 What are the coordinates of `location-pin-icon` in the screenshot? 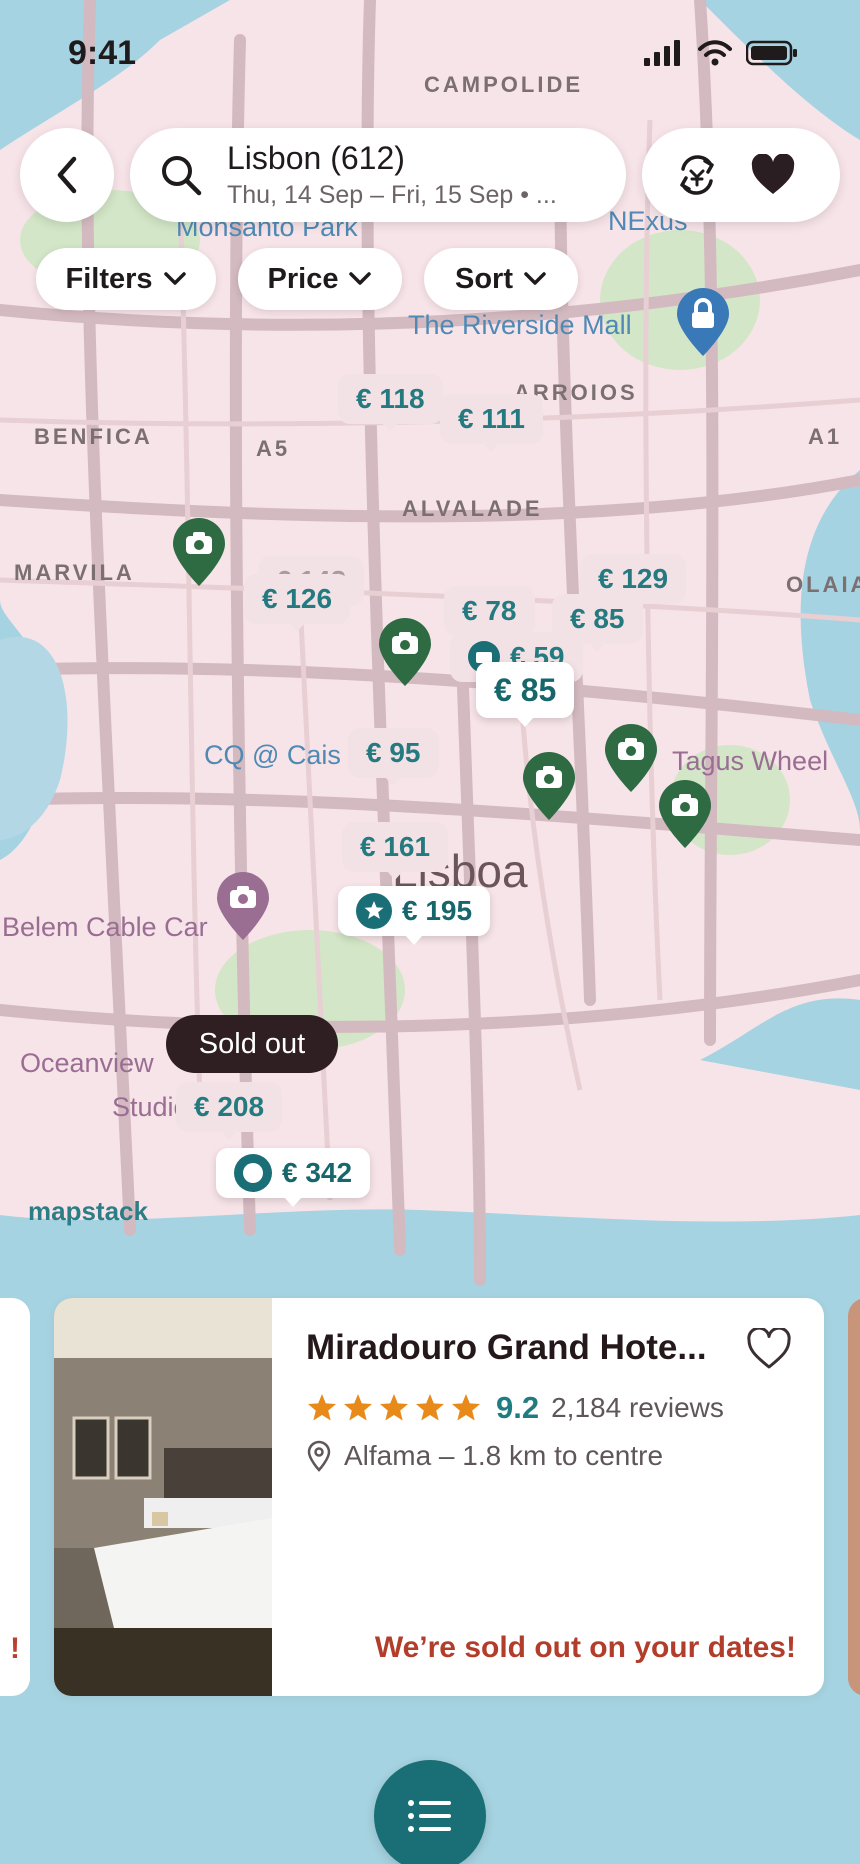 It's located at (319, 1456).